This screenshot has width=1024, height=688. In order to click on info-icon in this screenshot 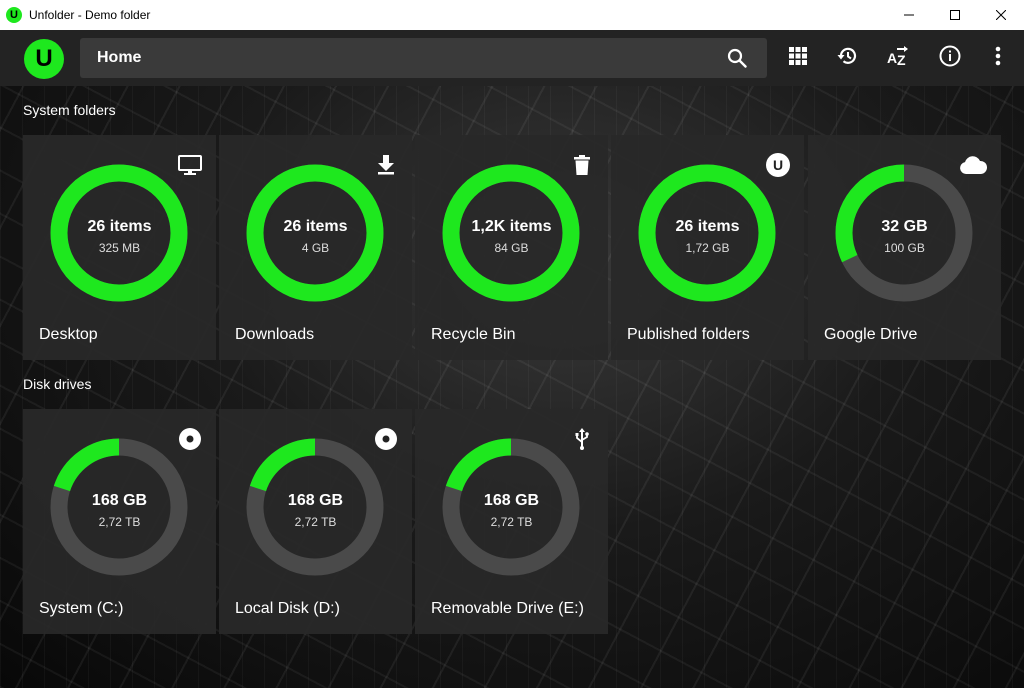, I will do `click(950, 56)`.